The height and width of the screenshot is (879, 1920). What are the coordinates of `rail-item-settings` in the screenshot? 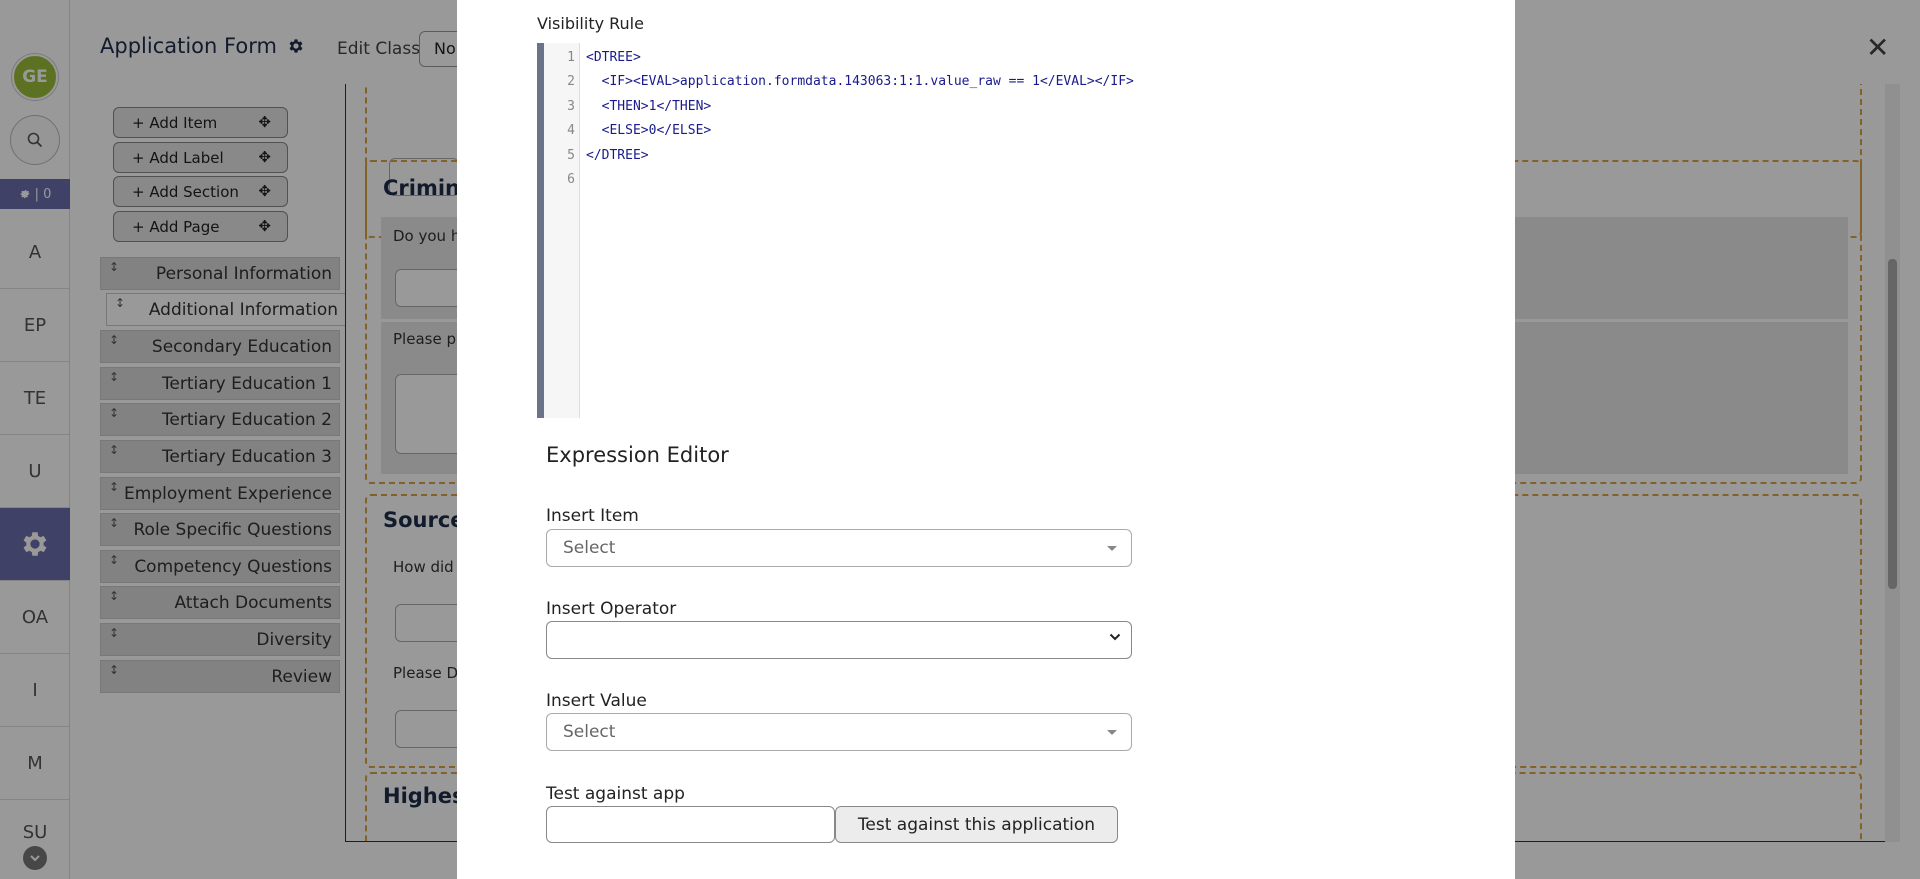 It's located at (35, 544).